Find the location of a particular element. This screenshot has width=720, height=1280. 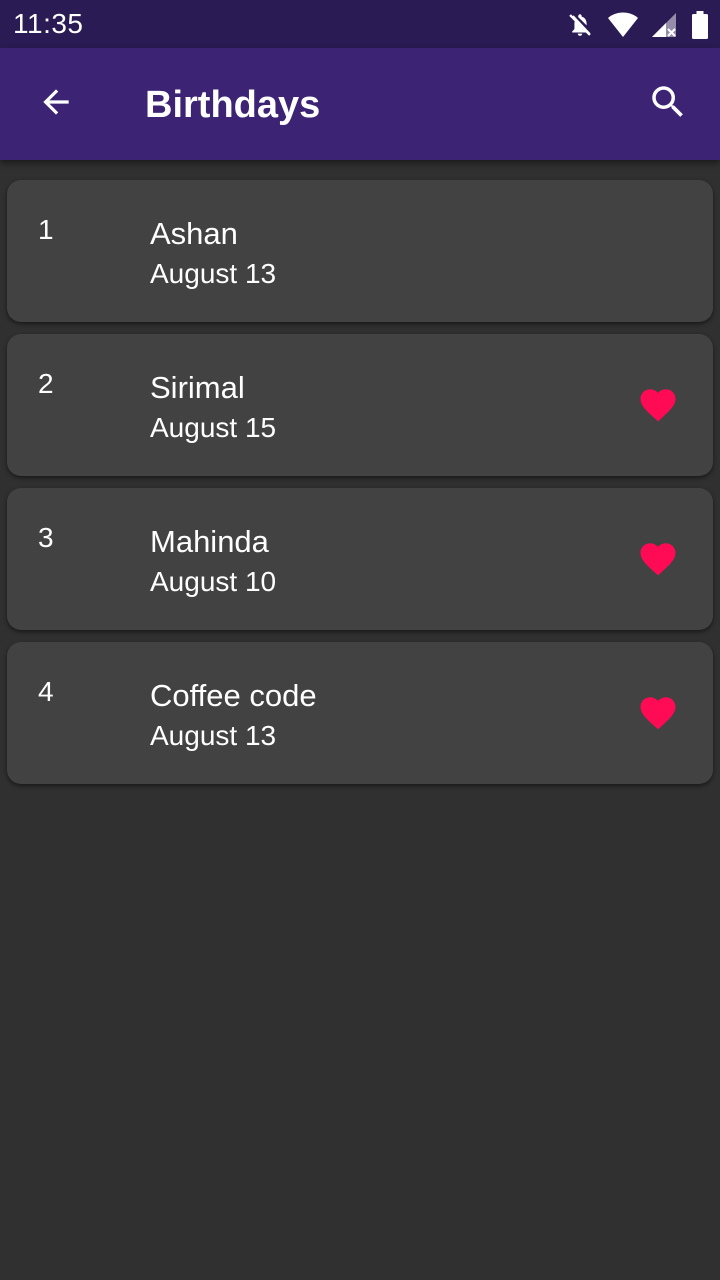

item-date: August 10 is located at coordinates (213, 581).